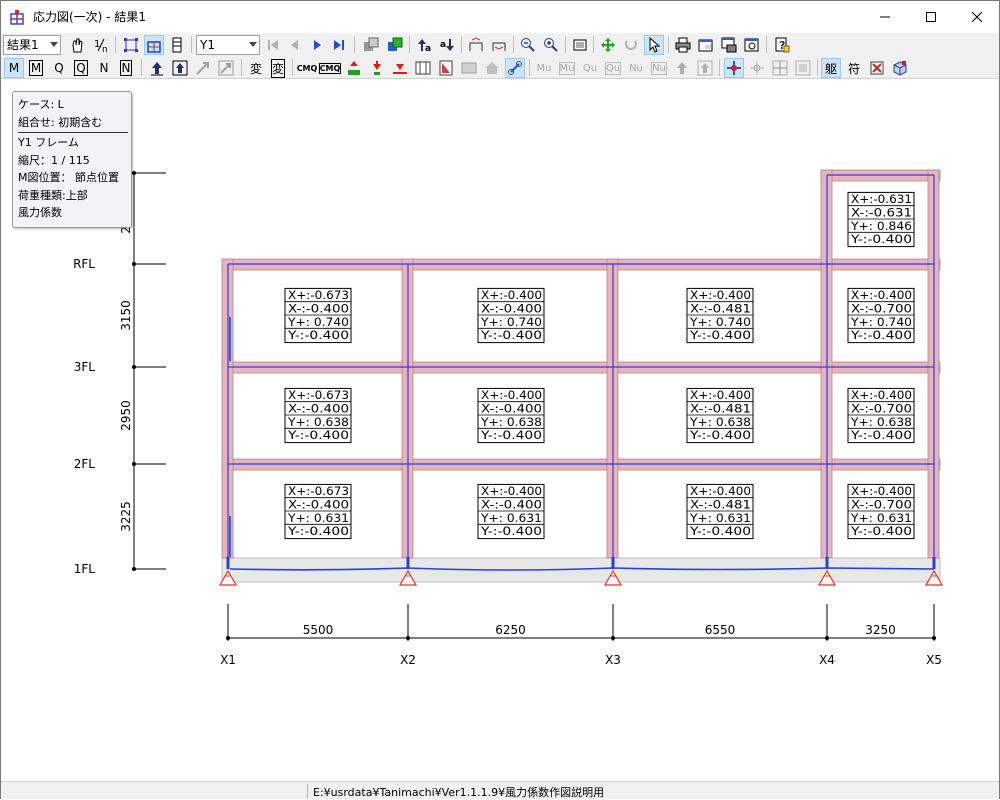  I want to click on 3d-view-button, so click(900, 68).